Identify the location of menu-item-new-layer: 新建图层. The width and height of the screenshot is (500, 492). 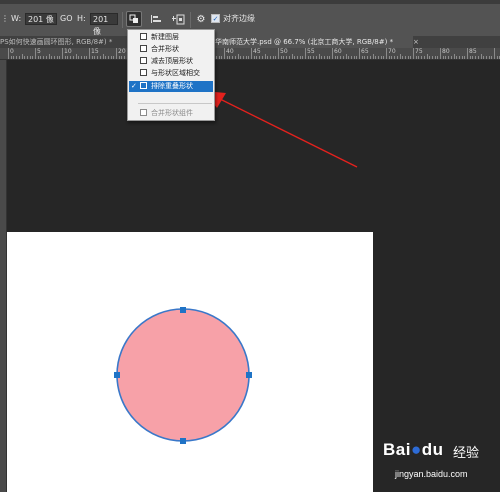
(171, 37).